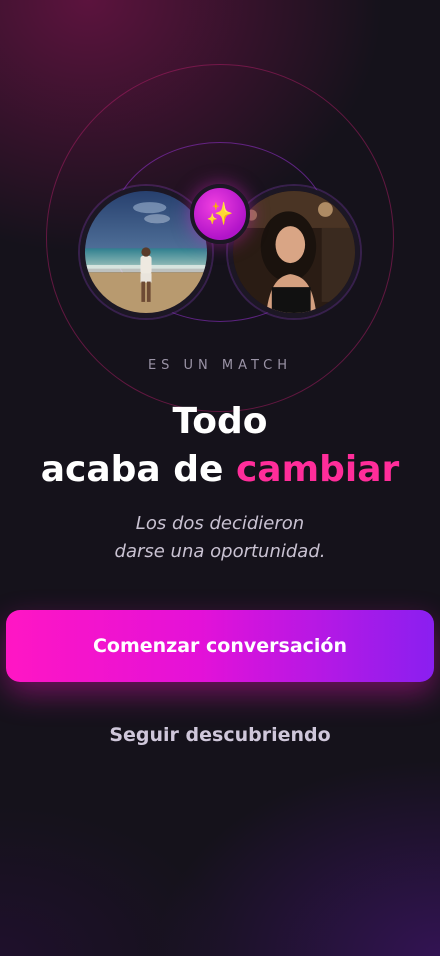 This screenshot has width=440, height=956. Describe the element at coordinates (317, 469) in the screenshot. I see `title-accent-word: cambiar` at that location.